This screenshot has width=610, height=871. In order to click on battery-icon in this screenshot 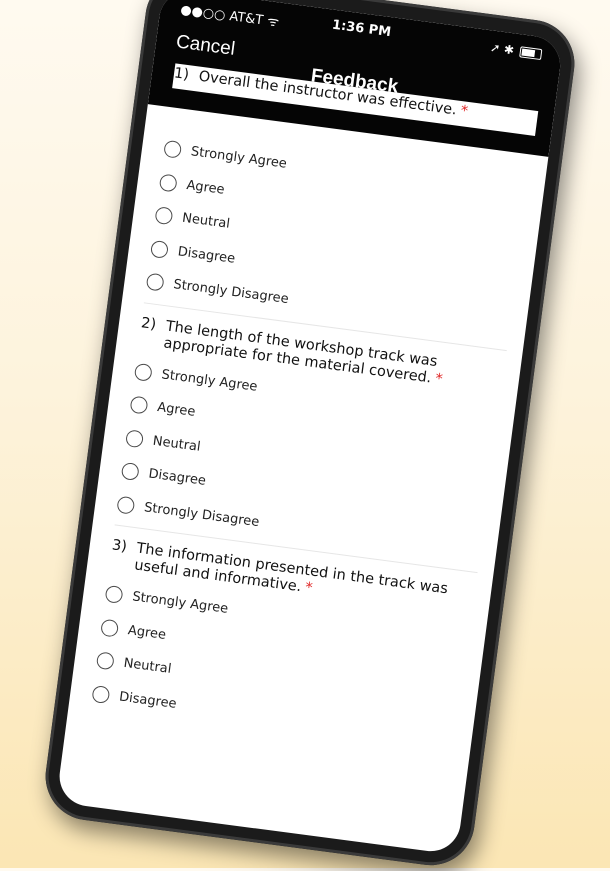, I will do `click(531, 52)`.